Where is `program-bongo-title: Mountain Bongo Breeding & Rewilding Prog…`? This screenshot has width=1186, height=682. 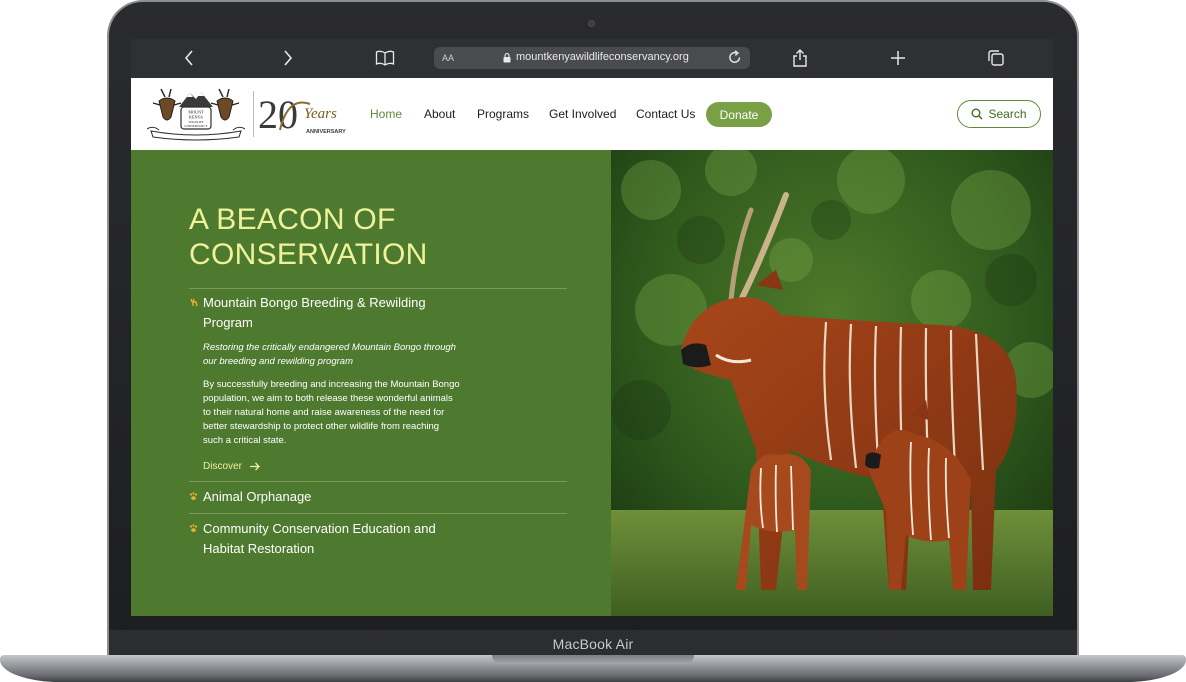
program-bongo-title: Mountain Bongo Breeding & Rewilding Prog… is located at coordinates (314, 313).